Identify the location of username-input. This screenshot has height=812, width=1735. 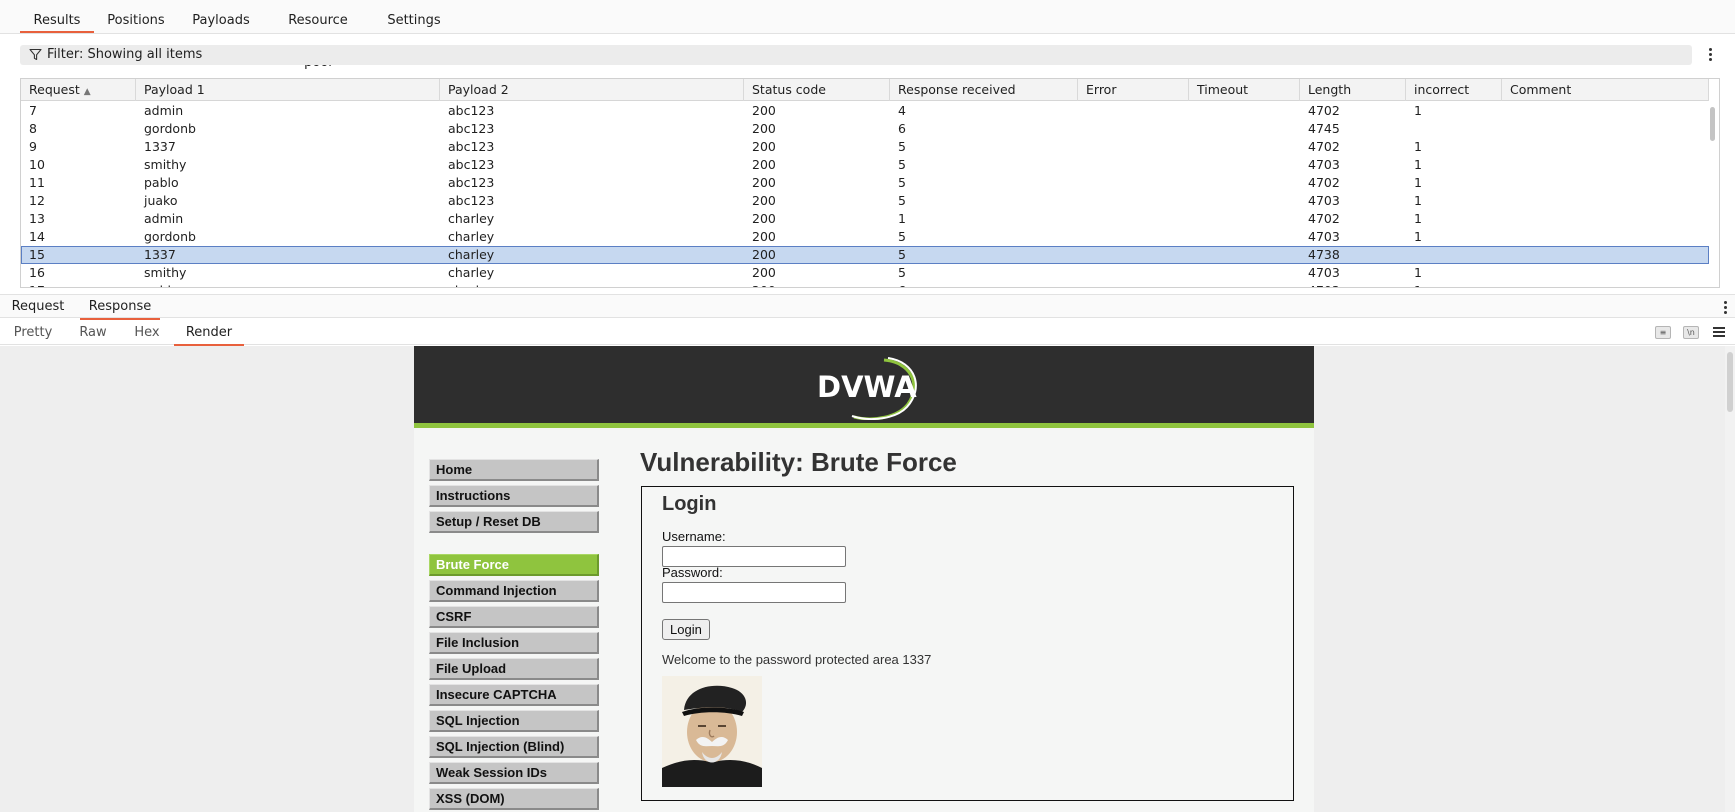
(754, 556).